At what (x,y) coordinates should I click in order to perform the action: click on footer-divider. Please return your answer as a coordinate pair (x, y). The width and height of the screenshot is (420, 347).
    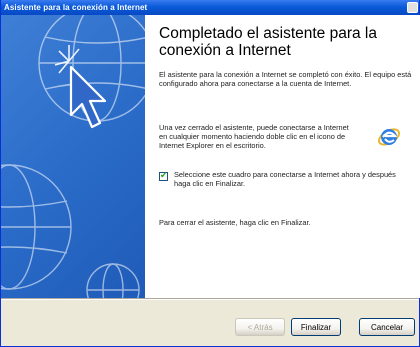
    Looking at the image, I should click on (210, 299).